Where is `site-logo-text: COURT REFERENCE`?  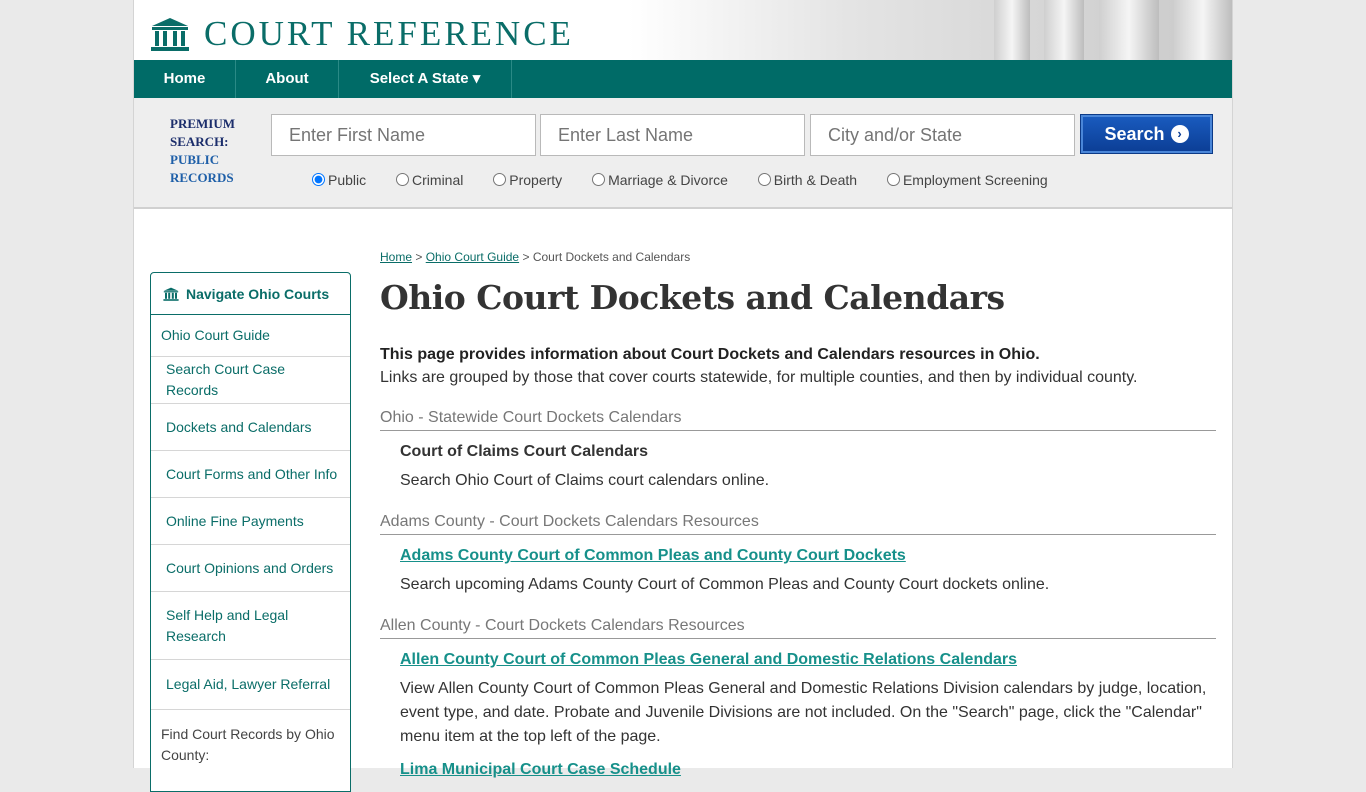
site-logo-text: COURT REFERENCE is located at coordinates (389, 34).